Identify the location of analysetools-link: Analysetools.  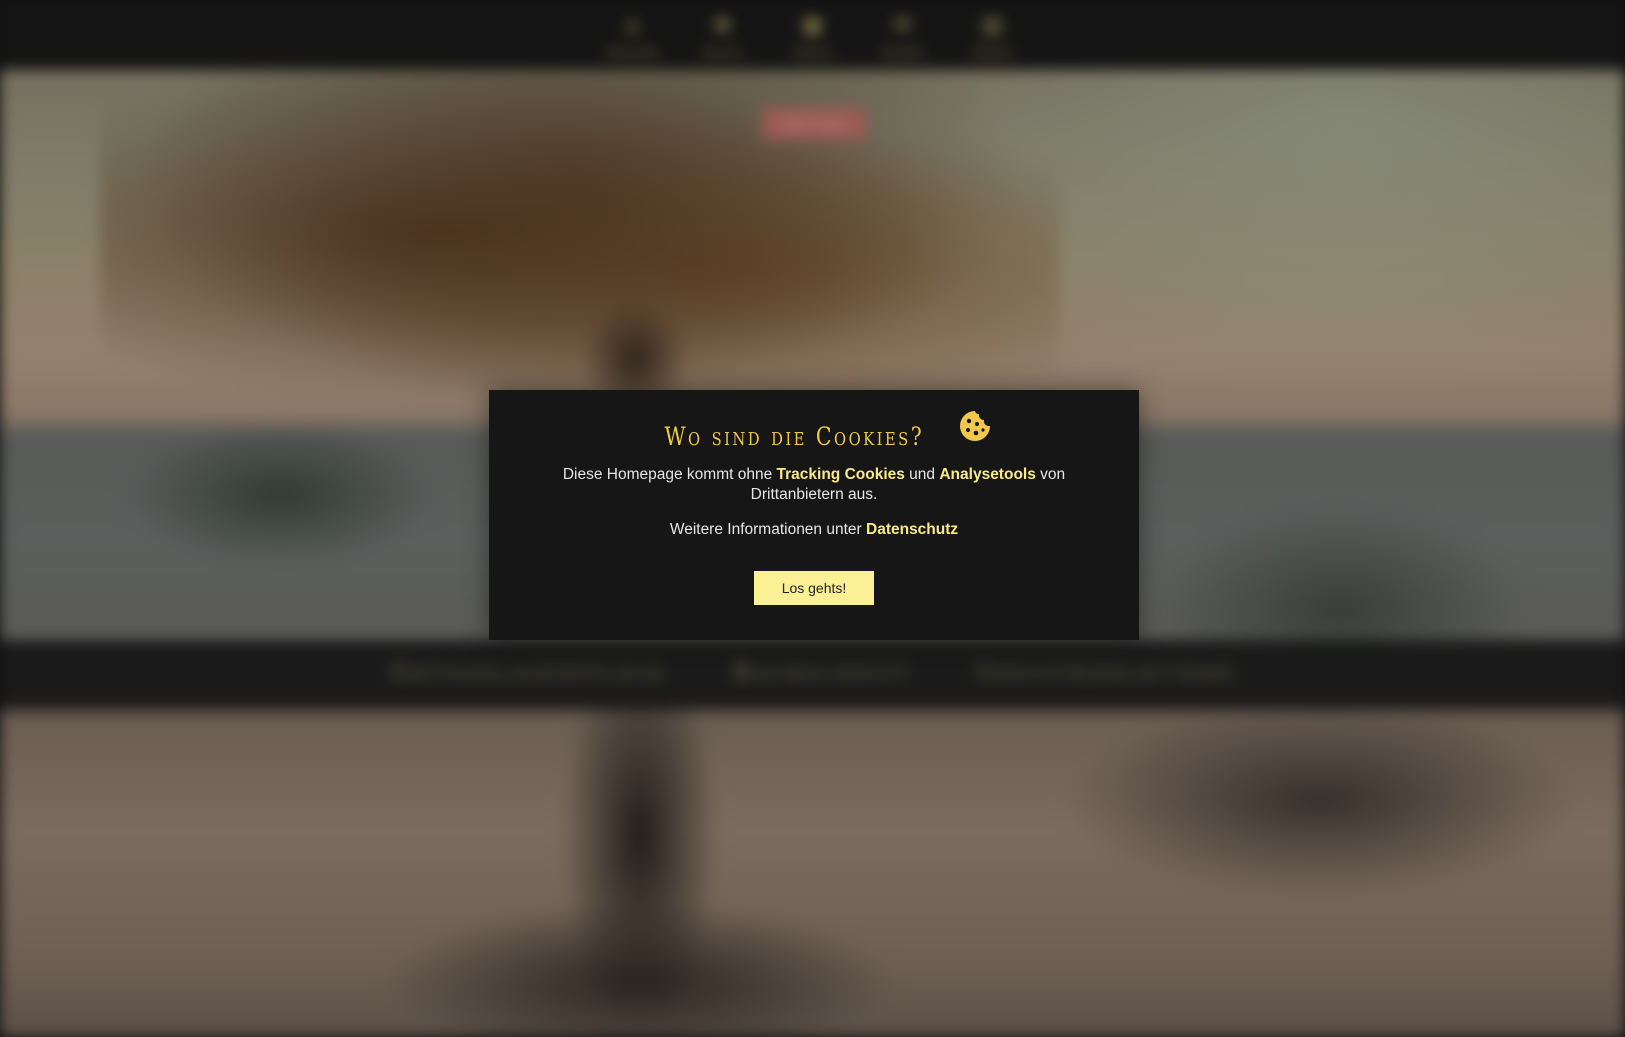
(987, 474).